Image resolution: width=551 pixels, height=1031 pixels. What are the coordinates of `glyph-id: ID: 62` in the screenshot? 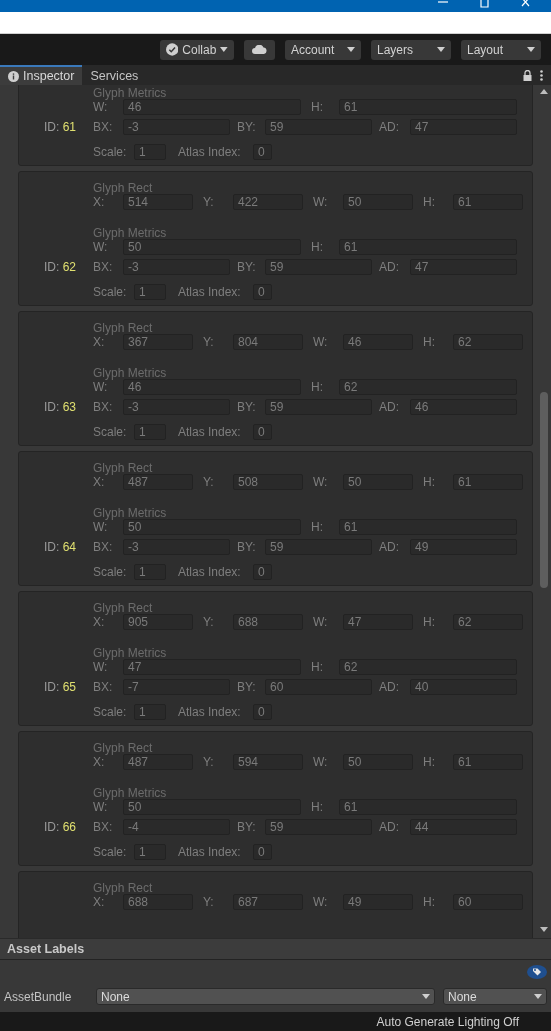 It's located at (59, 267).